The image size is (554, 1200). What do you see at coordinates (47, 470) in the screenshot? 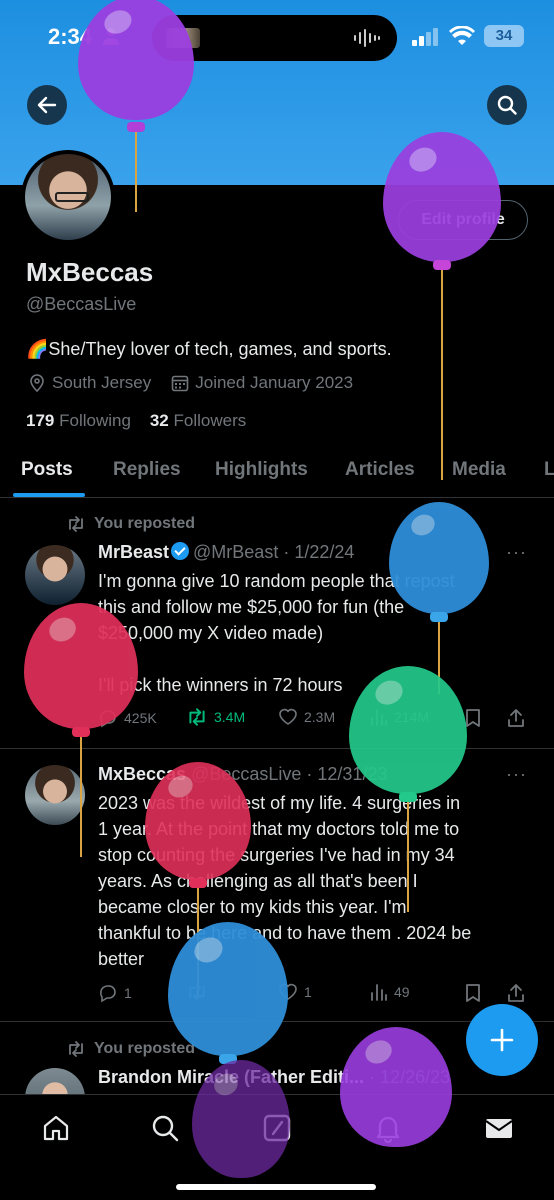
I see `tab-posts: Posts` at bounding box center [47, 470].